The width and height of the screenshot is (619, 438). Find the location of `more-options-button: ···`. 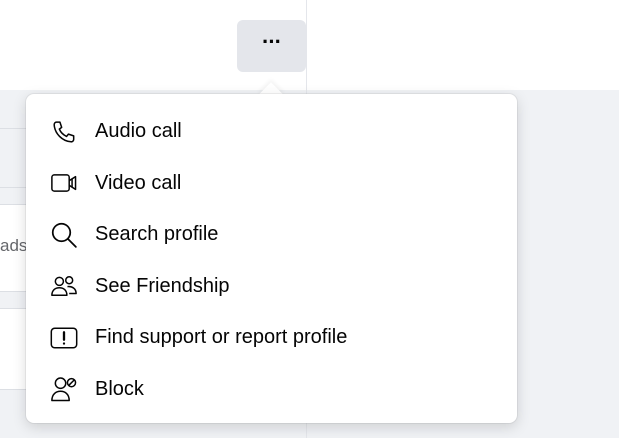

more-options-button: ··· is located at coordinates (271, 46).